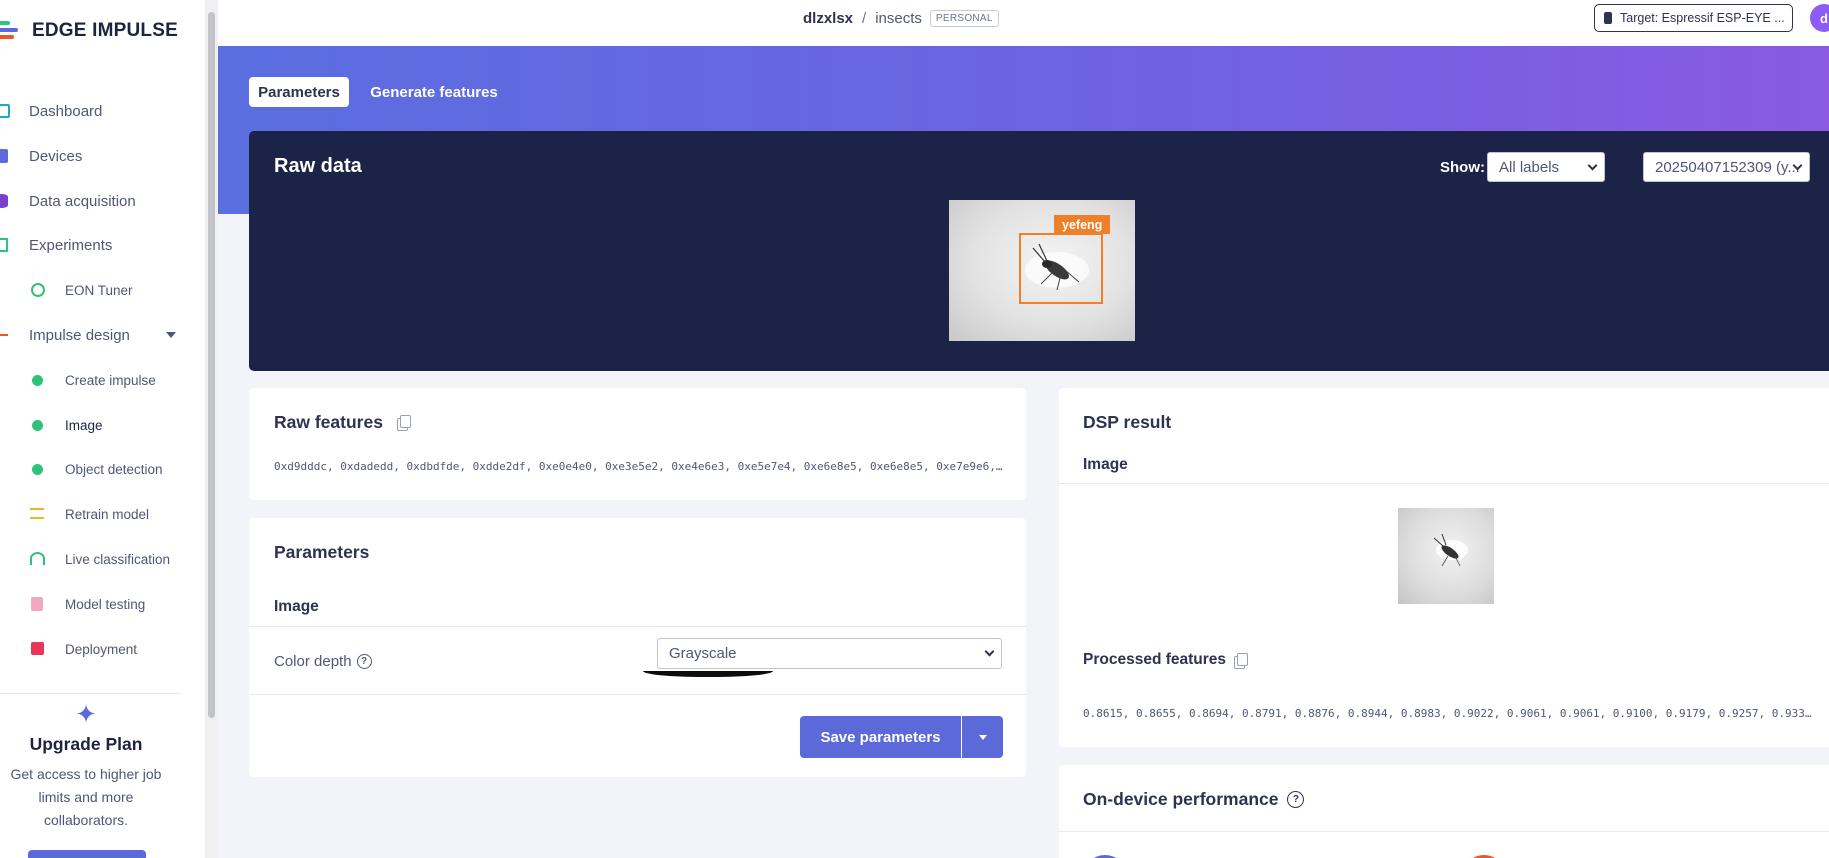 Image resolution: width=1829 pixels, height=858 pixels. I want to click on sidebar-item-data-acquisition: Data acquisition, so click(95, 201).